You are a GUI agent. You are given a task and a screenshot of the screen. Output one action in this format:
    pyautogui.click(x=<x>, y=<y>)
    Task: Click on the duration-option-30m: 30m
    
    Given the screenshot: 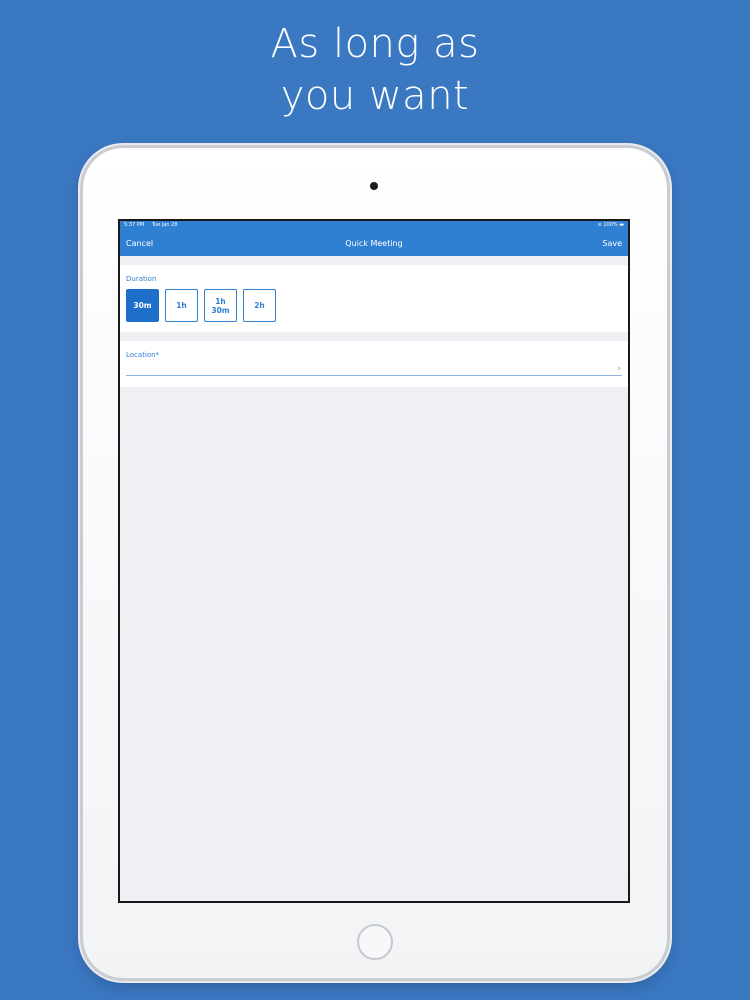 What is the action you would take?
    pyautogui.click(x=142, y=305)
    